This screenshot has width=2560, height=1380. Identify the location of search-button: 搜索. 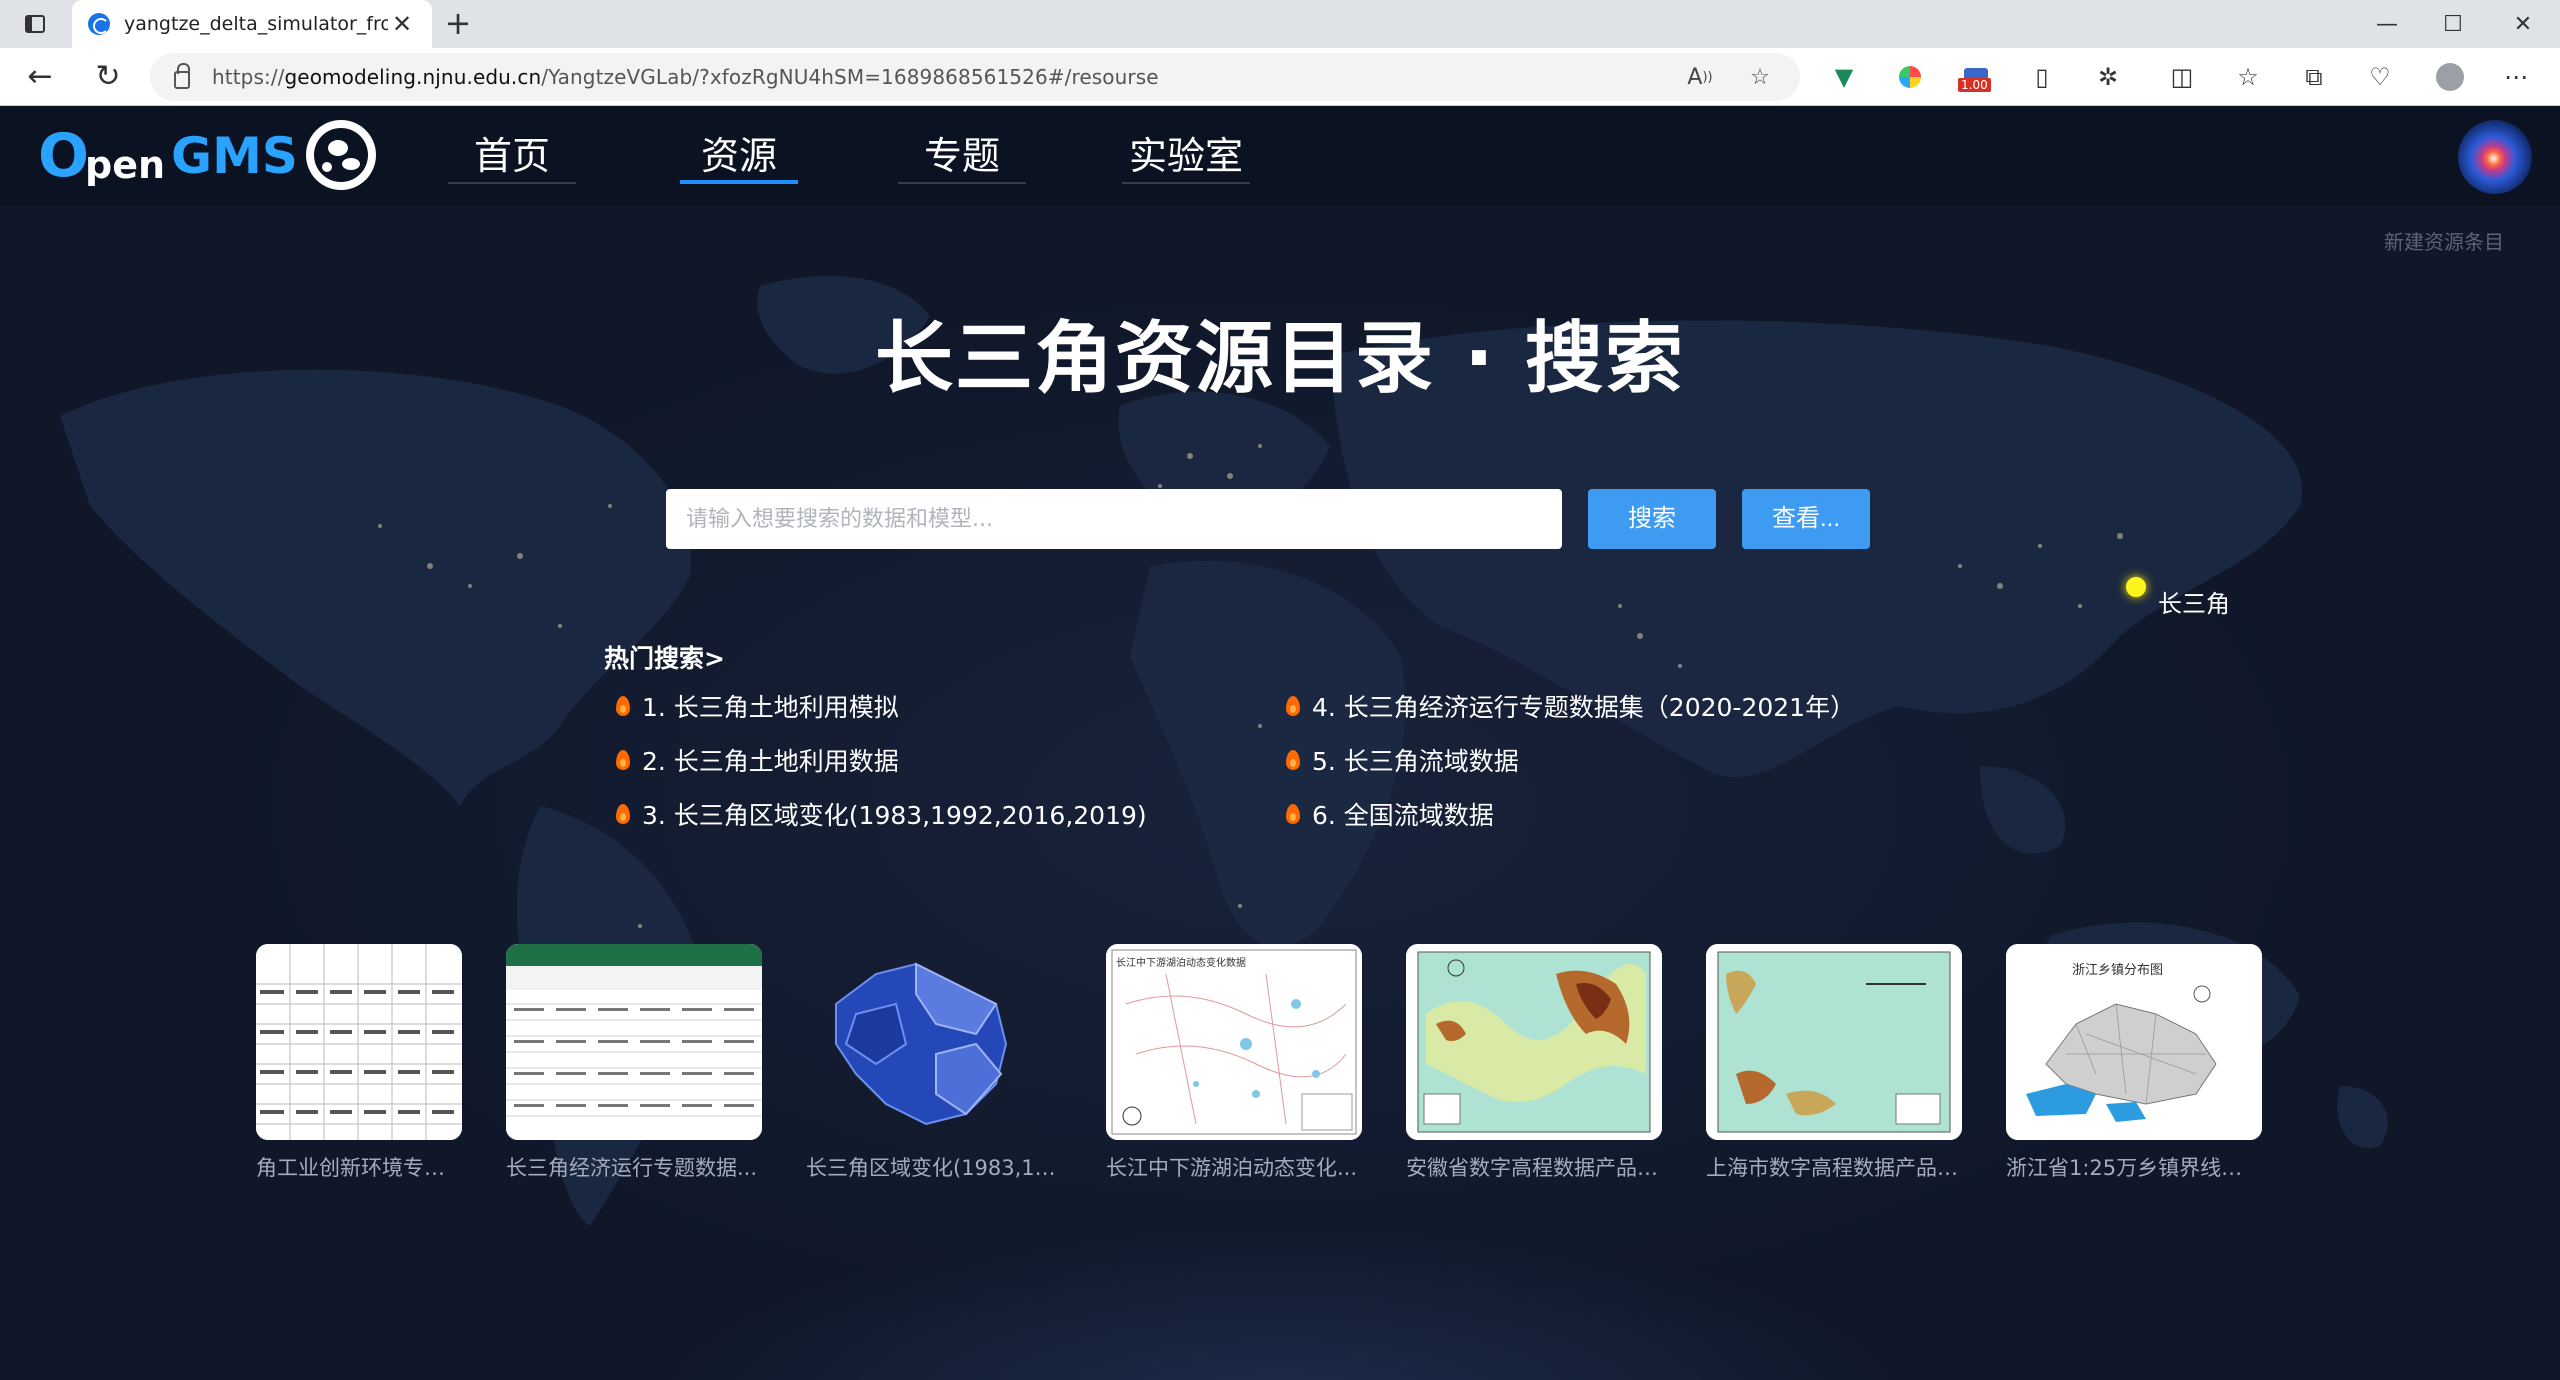
(1652, 519).